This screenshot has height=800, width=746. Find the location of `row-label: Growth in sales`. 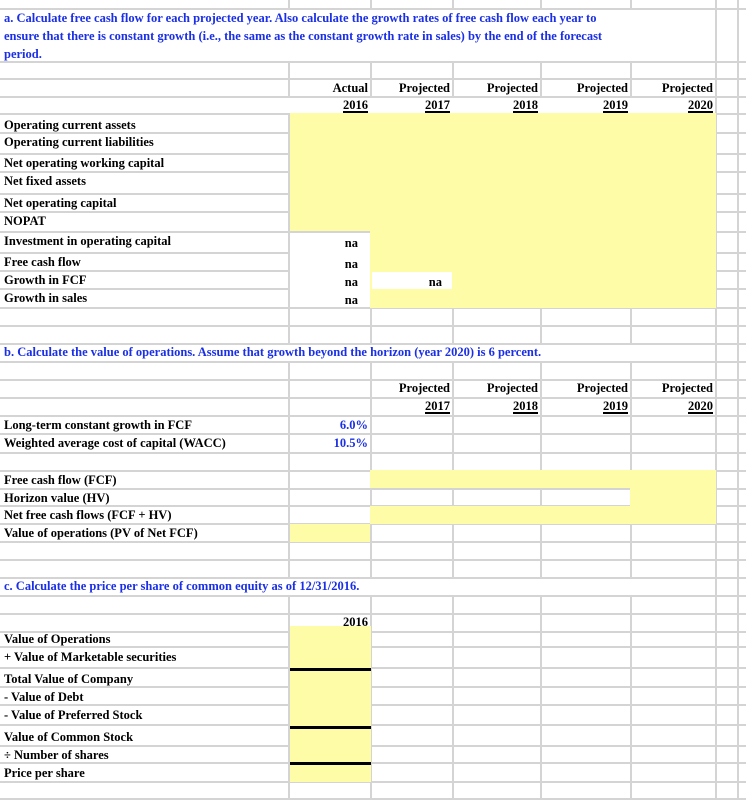

row-label: Growth in sales is located at coordinates (46, 298).